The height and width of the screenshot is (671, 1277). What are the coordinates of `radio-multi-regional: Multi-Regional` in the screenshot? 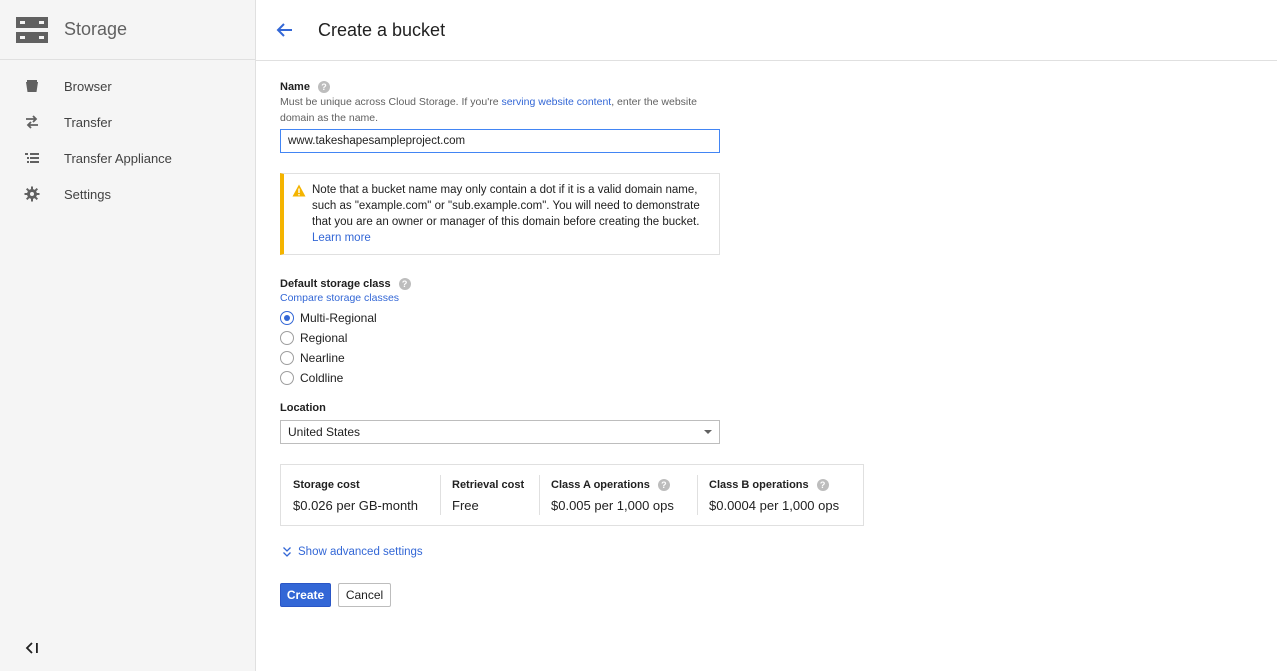 It's located at (328, 318).